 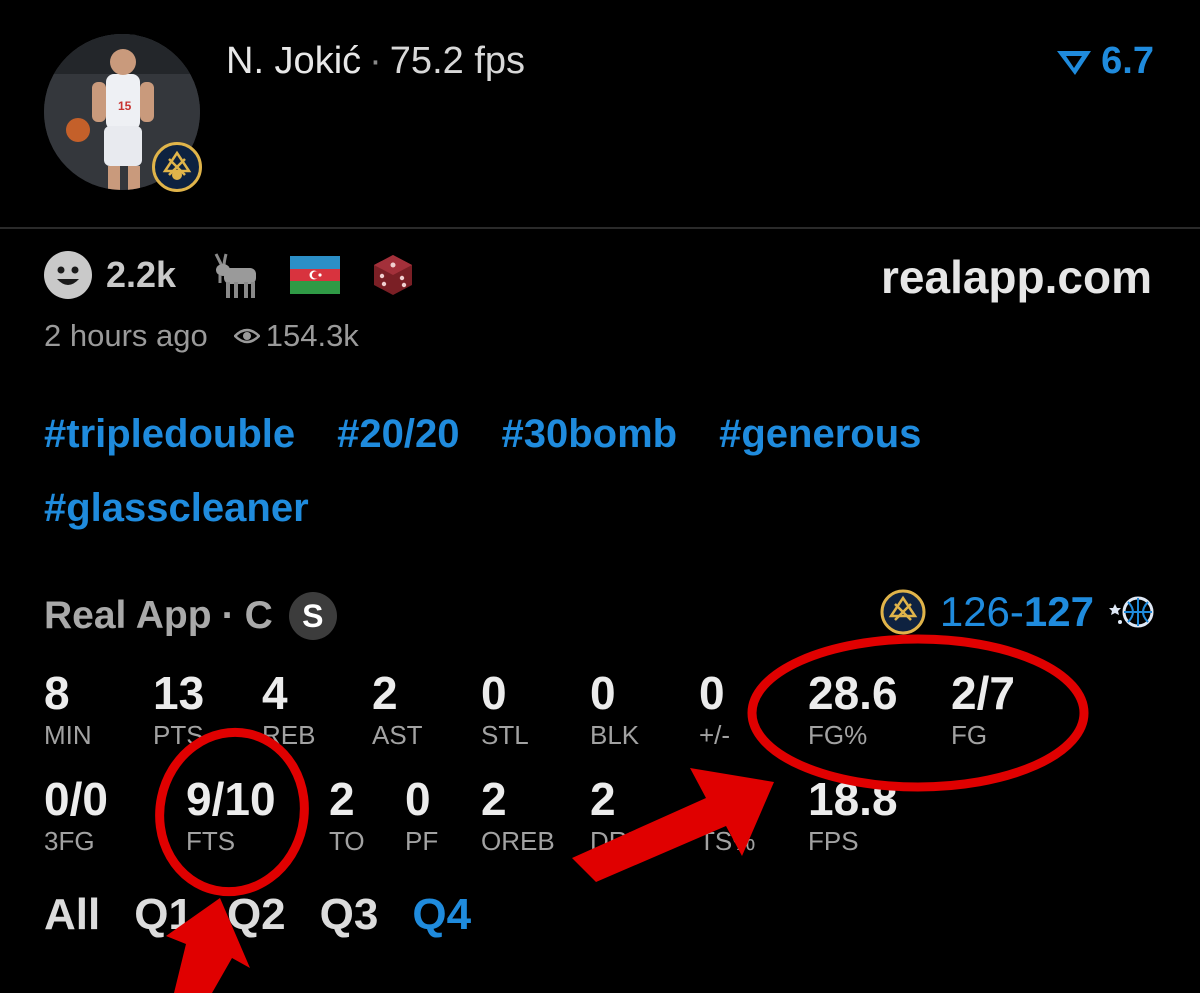 I want to click on divider, so click(x=600, y=228).